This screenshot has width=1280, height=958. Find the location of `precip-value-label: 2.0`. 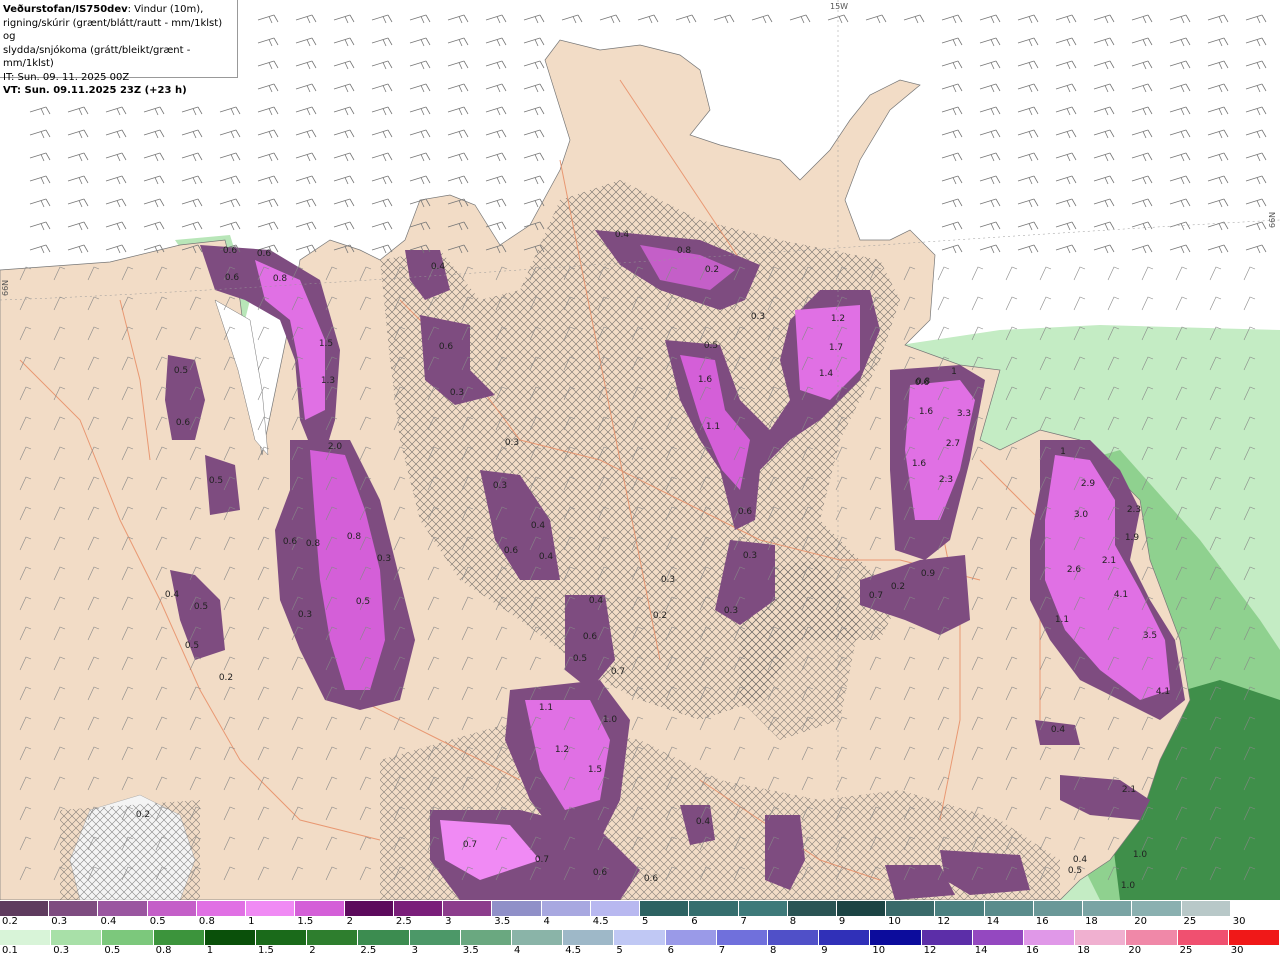

precip-value-label: 2.0 is located at coordinates (335, 447).